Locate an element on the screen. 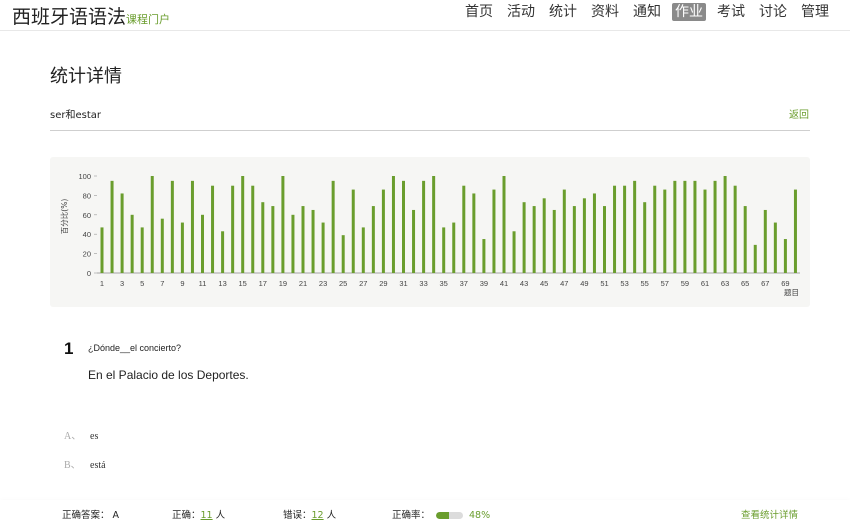  wrong-count-unit: 人 is located at coordinates (331, 515).